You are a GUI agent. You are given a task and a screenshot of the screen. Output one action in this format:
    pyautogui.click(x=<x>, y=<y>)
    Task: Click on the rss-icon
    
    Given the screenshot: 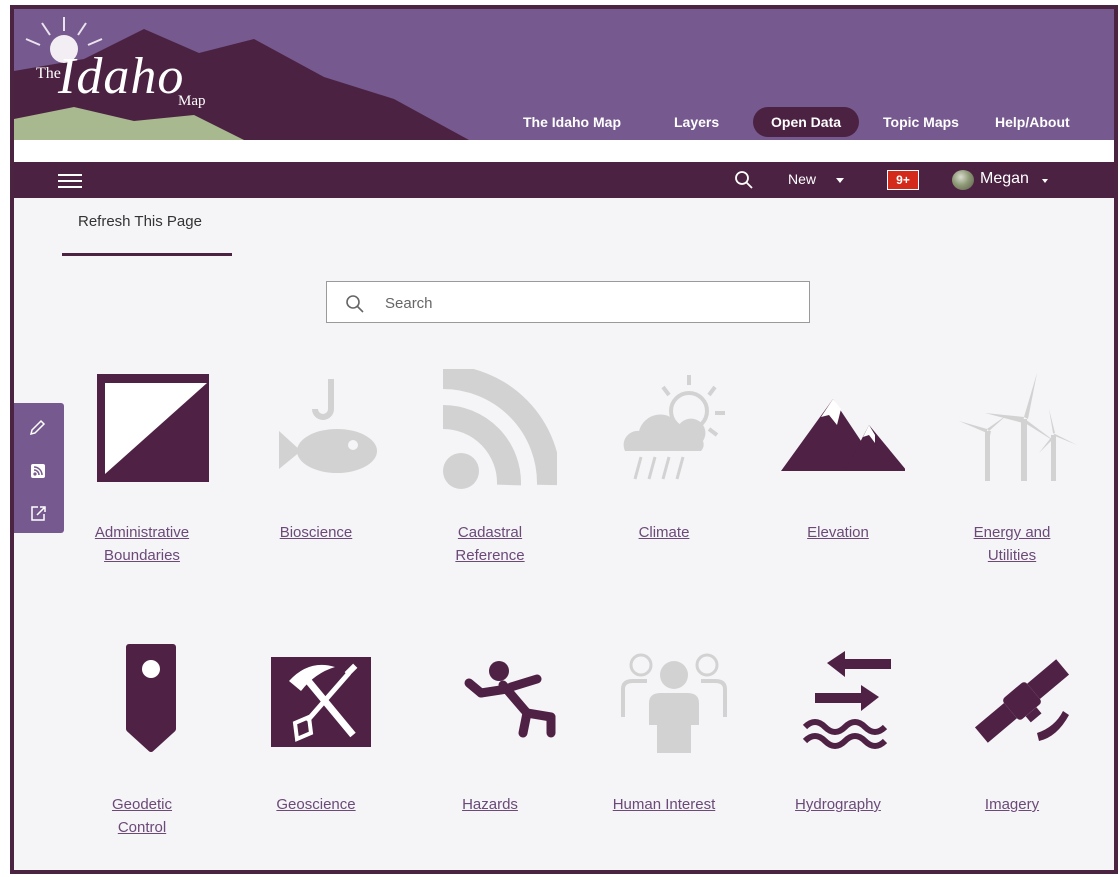 What is the action you would take?
    pyautogui.click(x=38, y=471)
    